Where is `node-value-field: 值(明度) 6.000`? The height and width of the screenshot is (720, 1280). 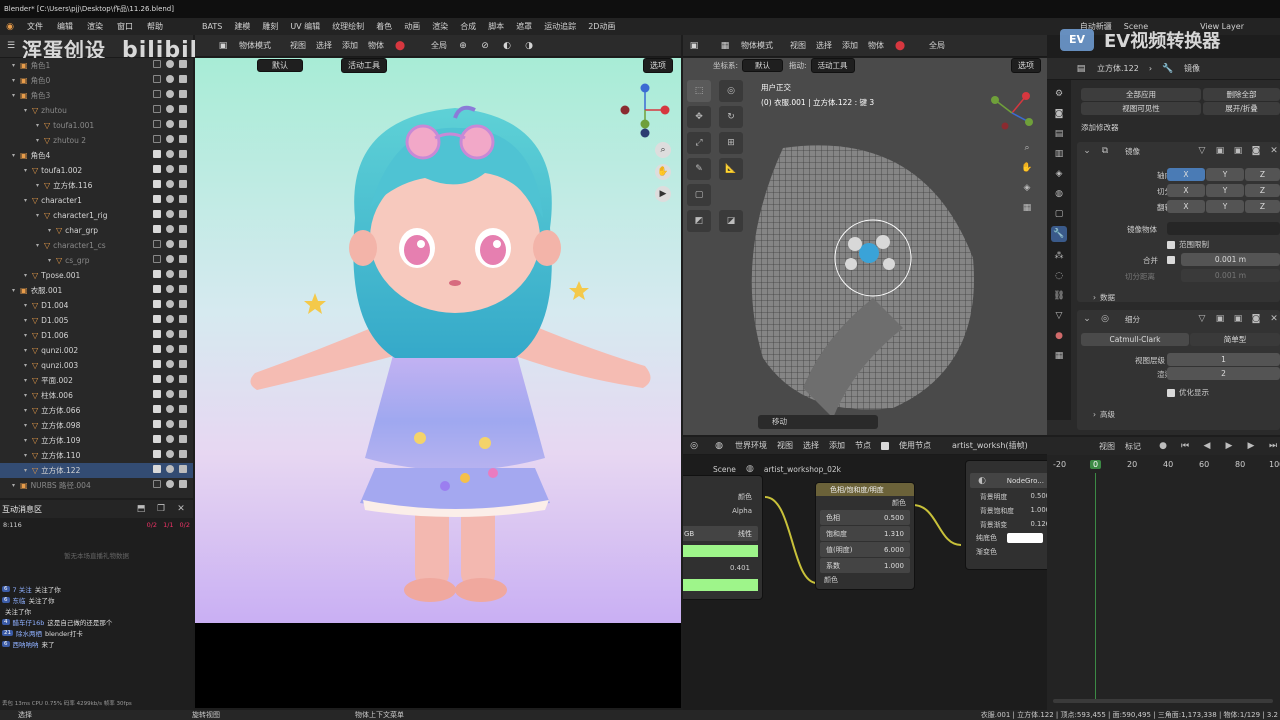 node-value-field: 值(明度) 6.000 is located at coordinates (865, 549).